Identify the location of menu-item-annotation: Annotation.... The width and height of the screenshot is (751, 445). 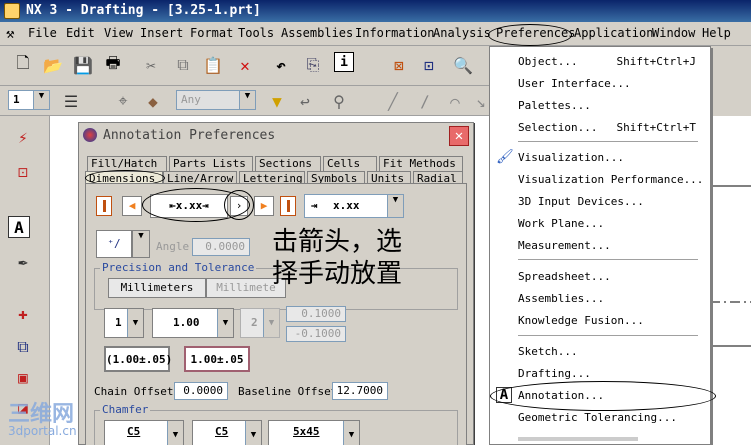
(561, 395).